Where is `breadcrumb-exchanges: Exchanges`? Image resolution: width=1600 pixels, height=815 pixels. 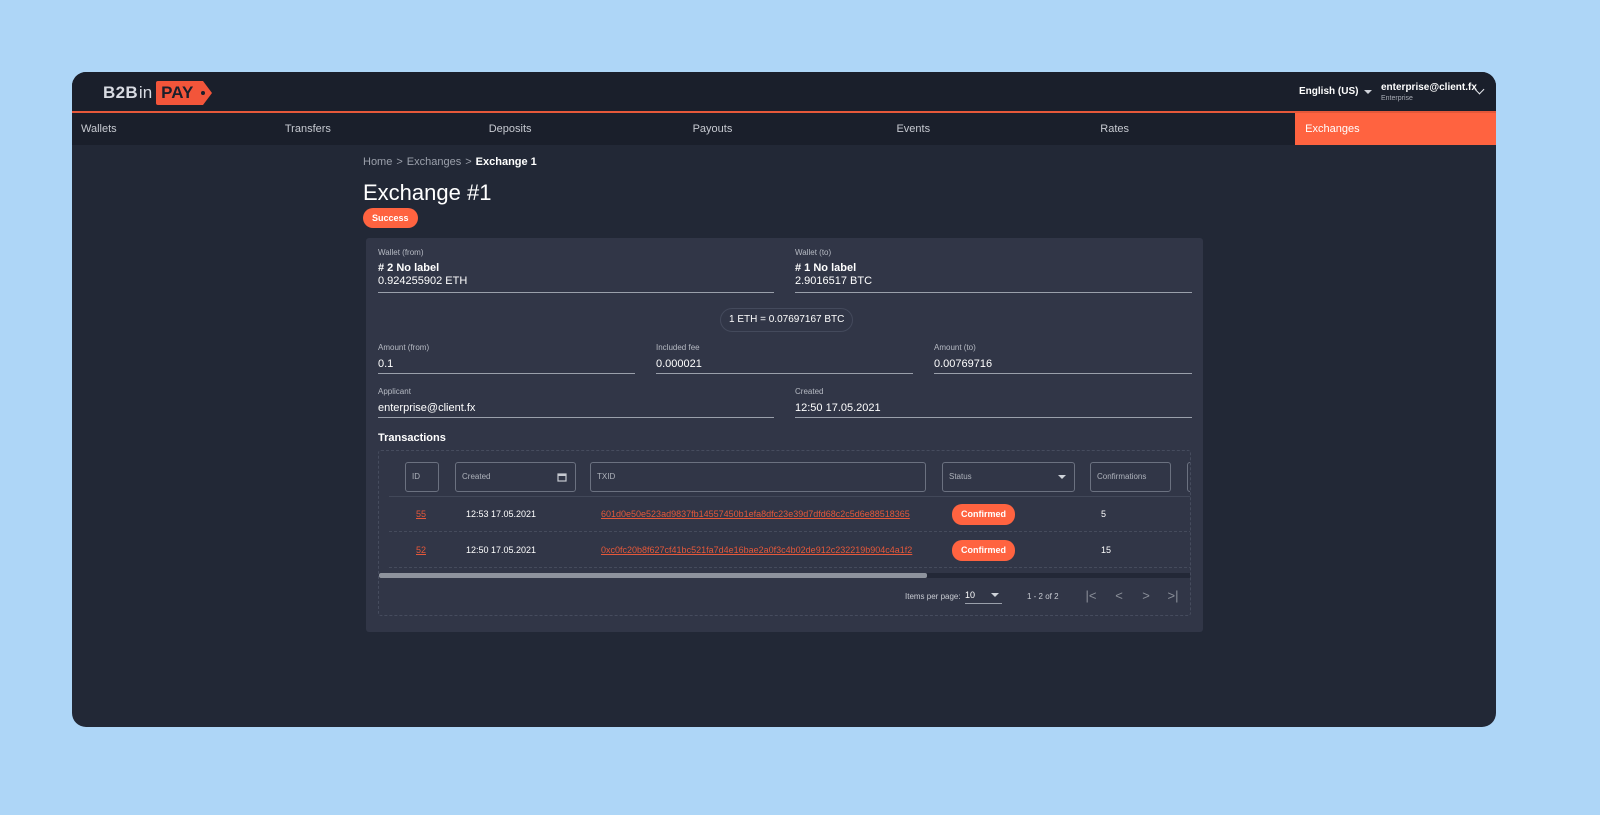 breadcrumb-exchanges: Exchanges is located at coordinates (434, 162).